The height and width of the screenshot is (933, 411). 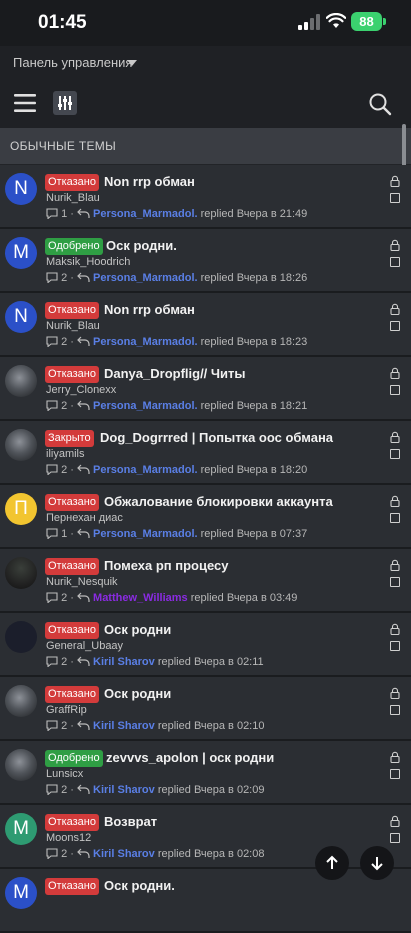 What do you see at coordinates (25, 103) in the screenshot?
I see `hamburger-icon` at bounding box center [25, 103].